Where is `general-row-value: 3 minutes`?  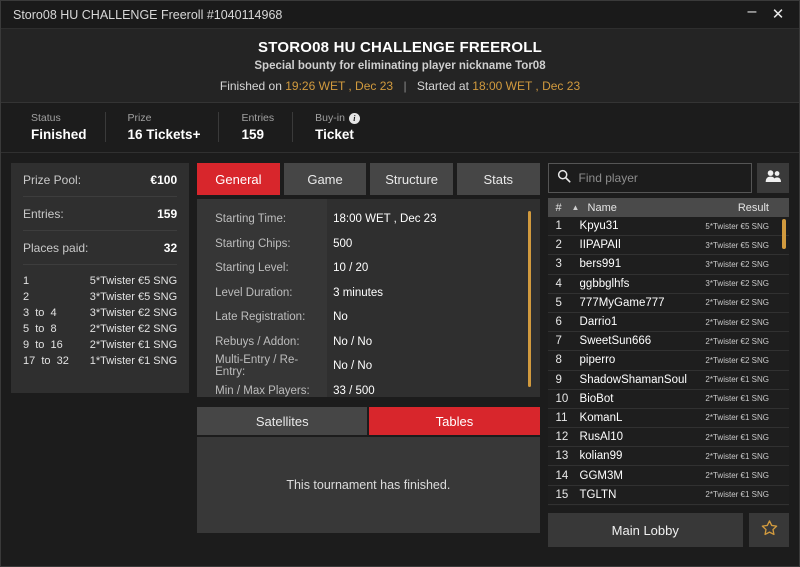 general-row-value: 3 minutes is located at coordinates (358, 292).